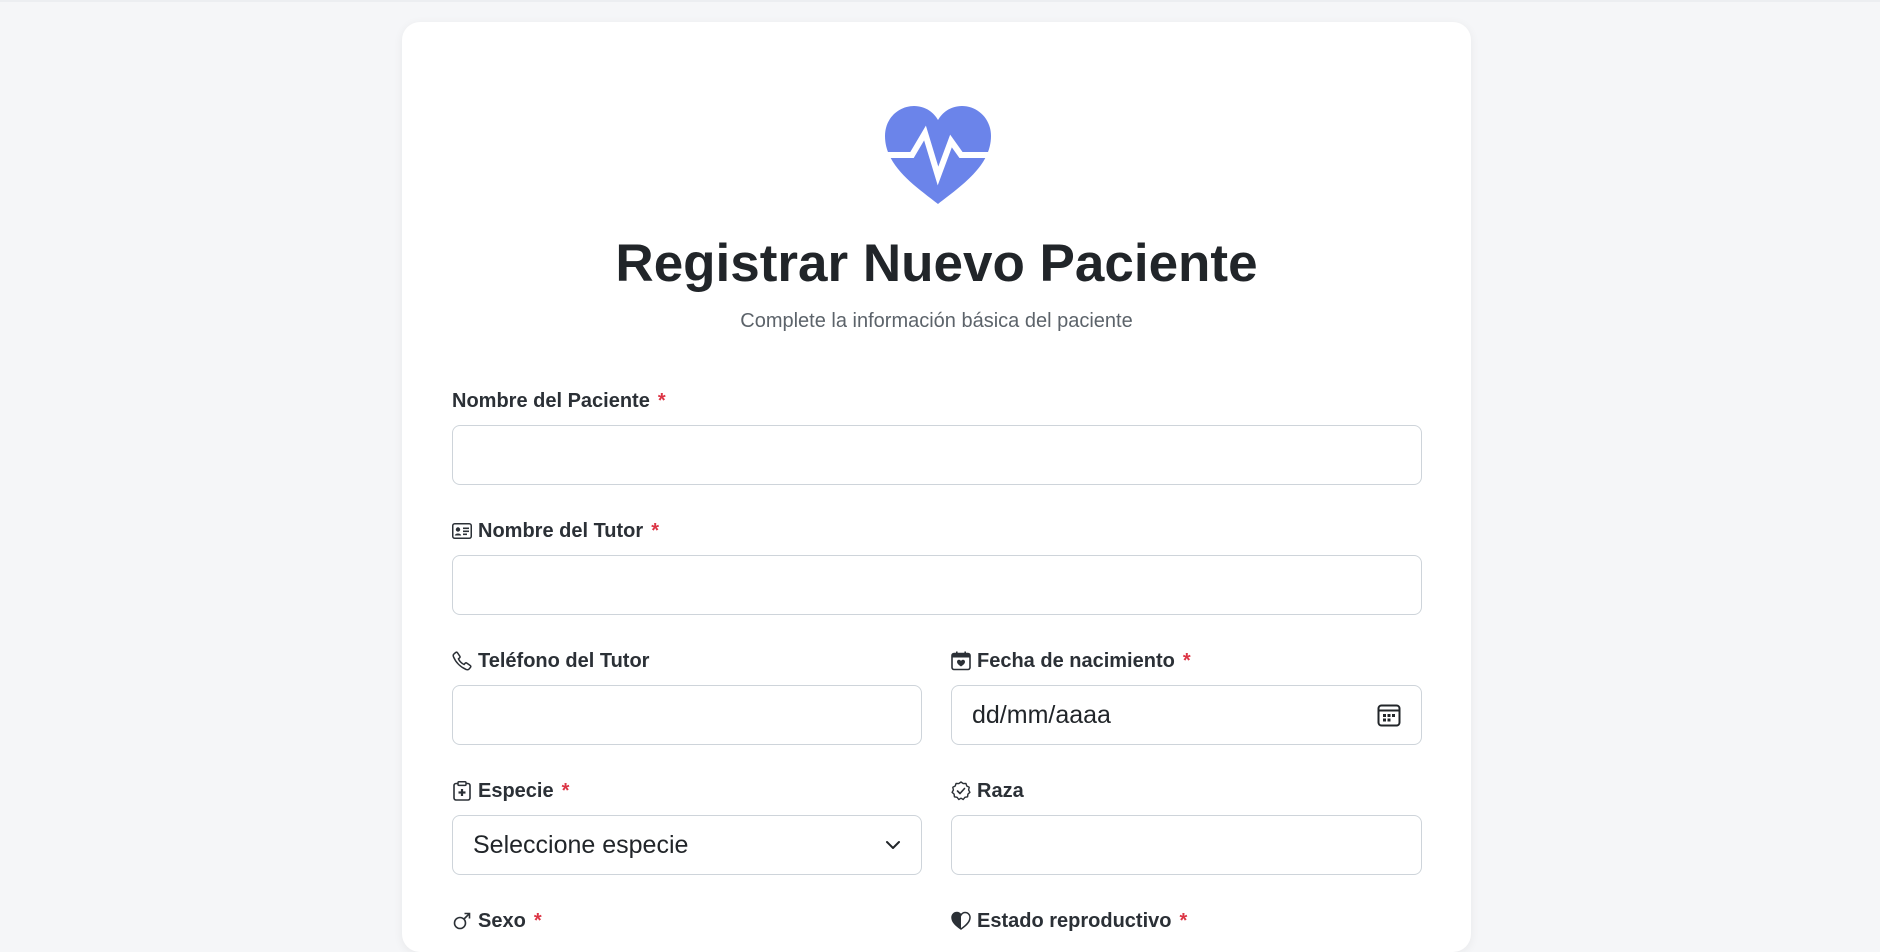 The width and height of the screenshot is (1880, 952). I want to click on sex-label: Sexo *, so click(687, 921).